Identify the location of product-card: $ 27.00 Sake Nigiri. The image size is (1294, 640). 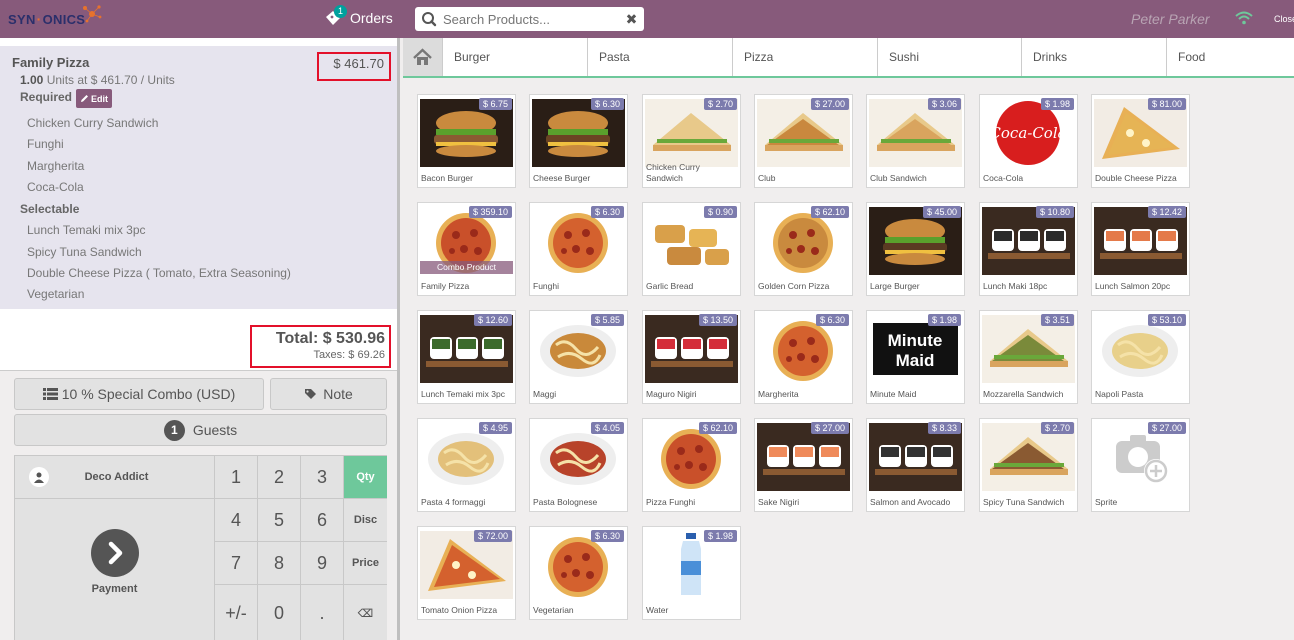
(803, 465).